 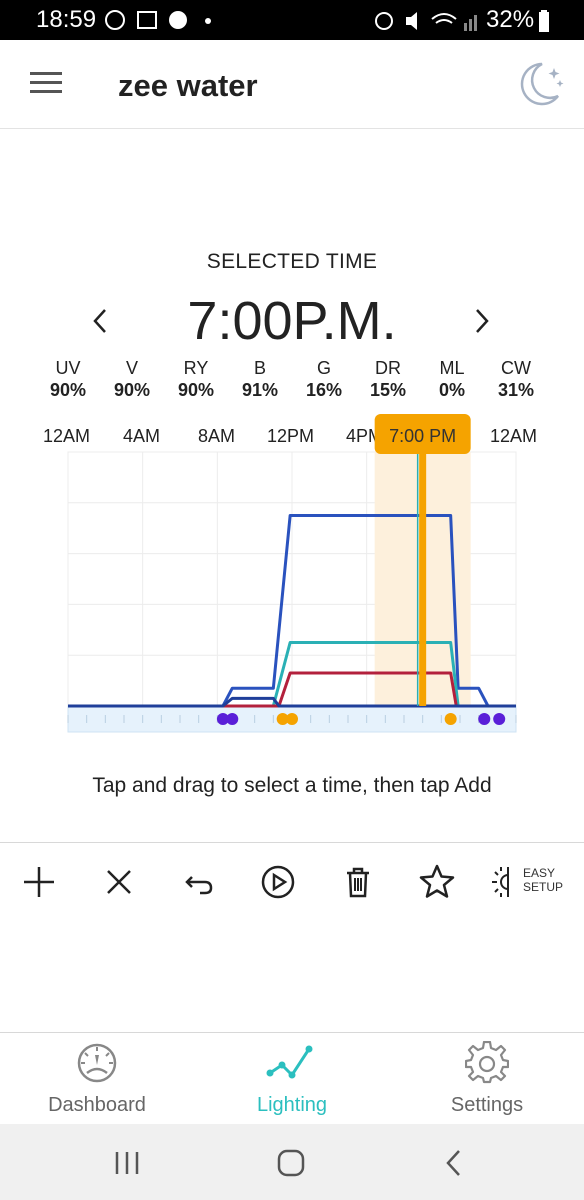 What do you see at coordinates (260, 390) in the screenshot?
I see `channel-value: 91%` at bounding box center [260, 390].